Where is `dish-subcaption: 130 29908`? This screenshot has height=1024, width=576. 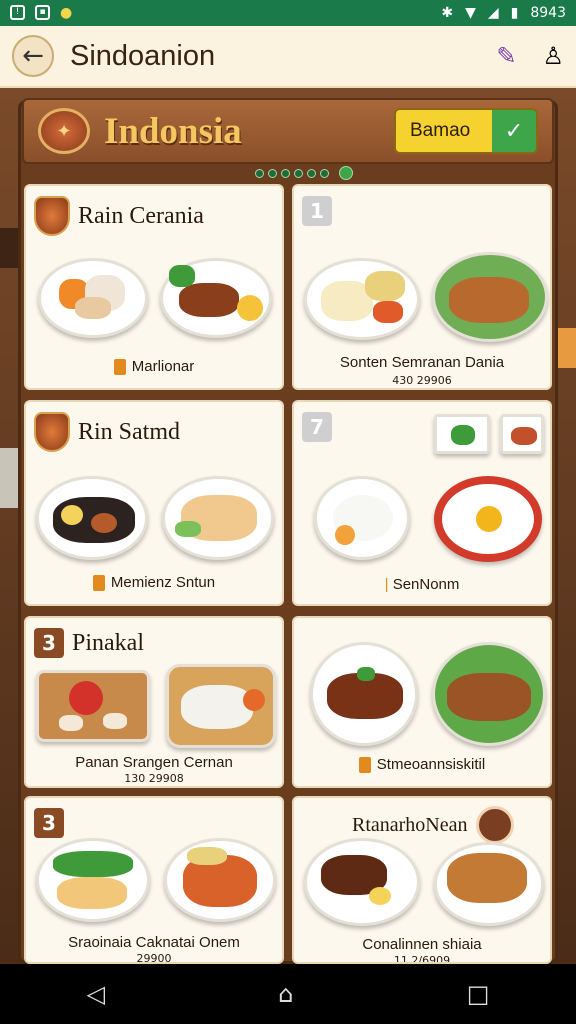
dish-subcaption: 130 29908 is located at coordinates (154, 778).